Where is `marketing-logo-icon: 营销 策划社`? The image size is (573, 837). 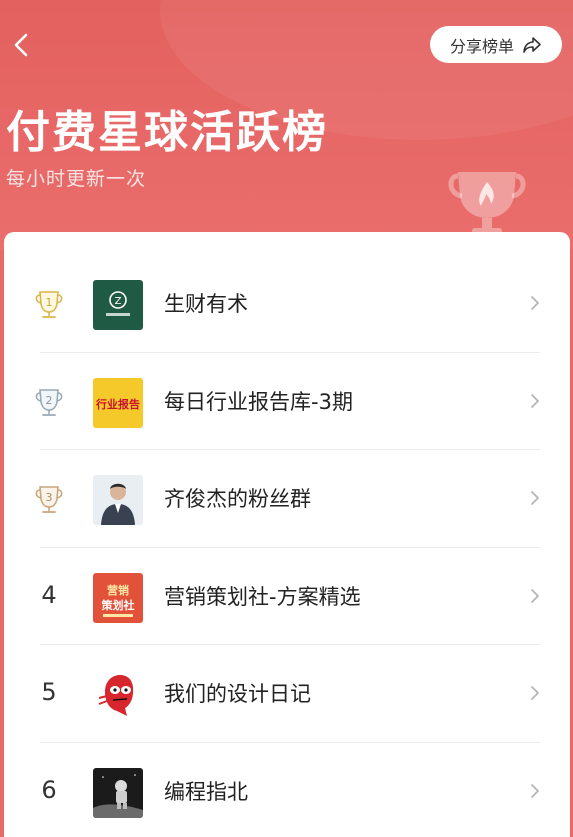 marketing-logo-icon: 营销 策划社 is located at coordinates (118, 597).